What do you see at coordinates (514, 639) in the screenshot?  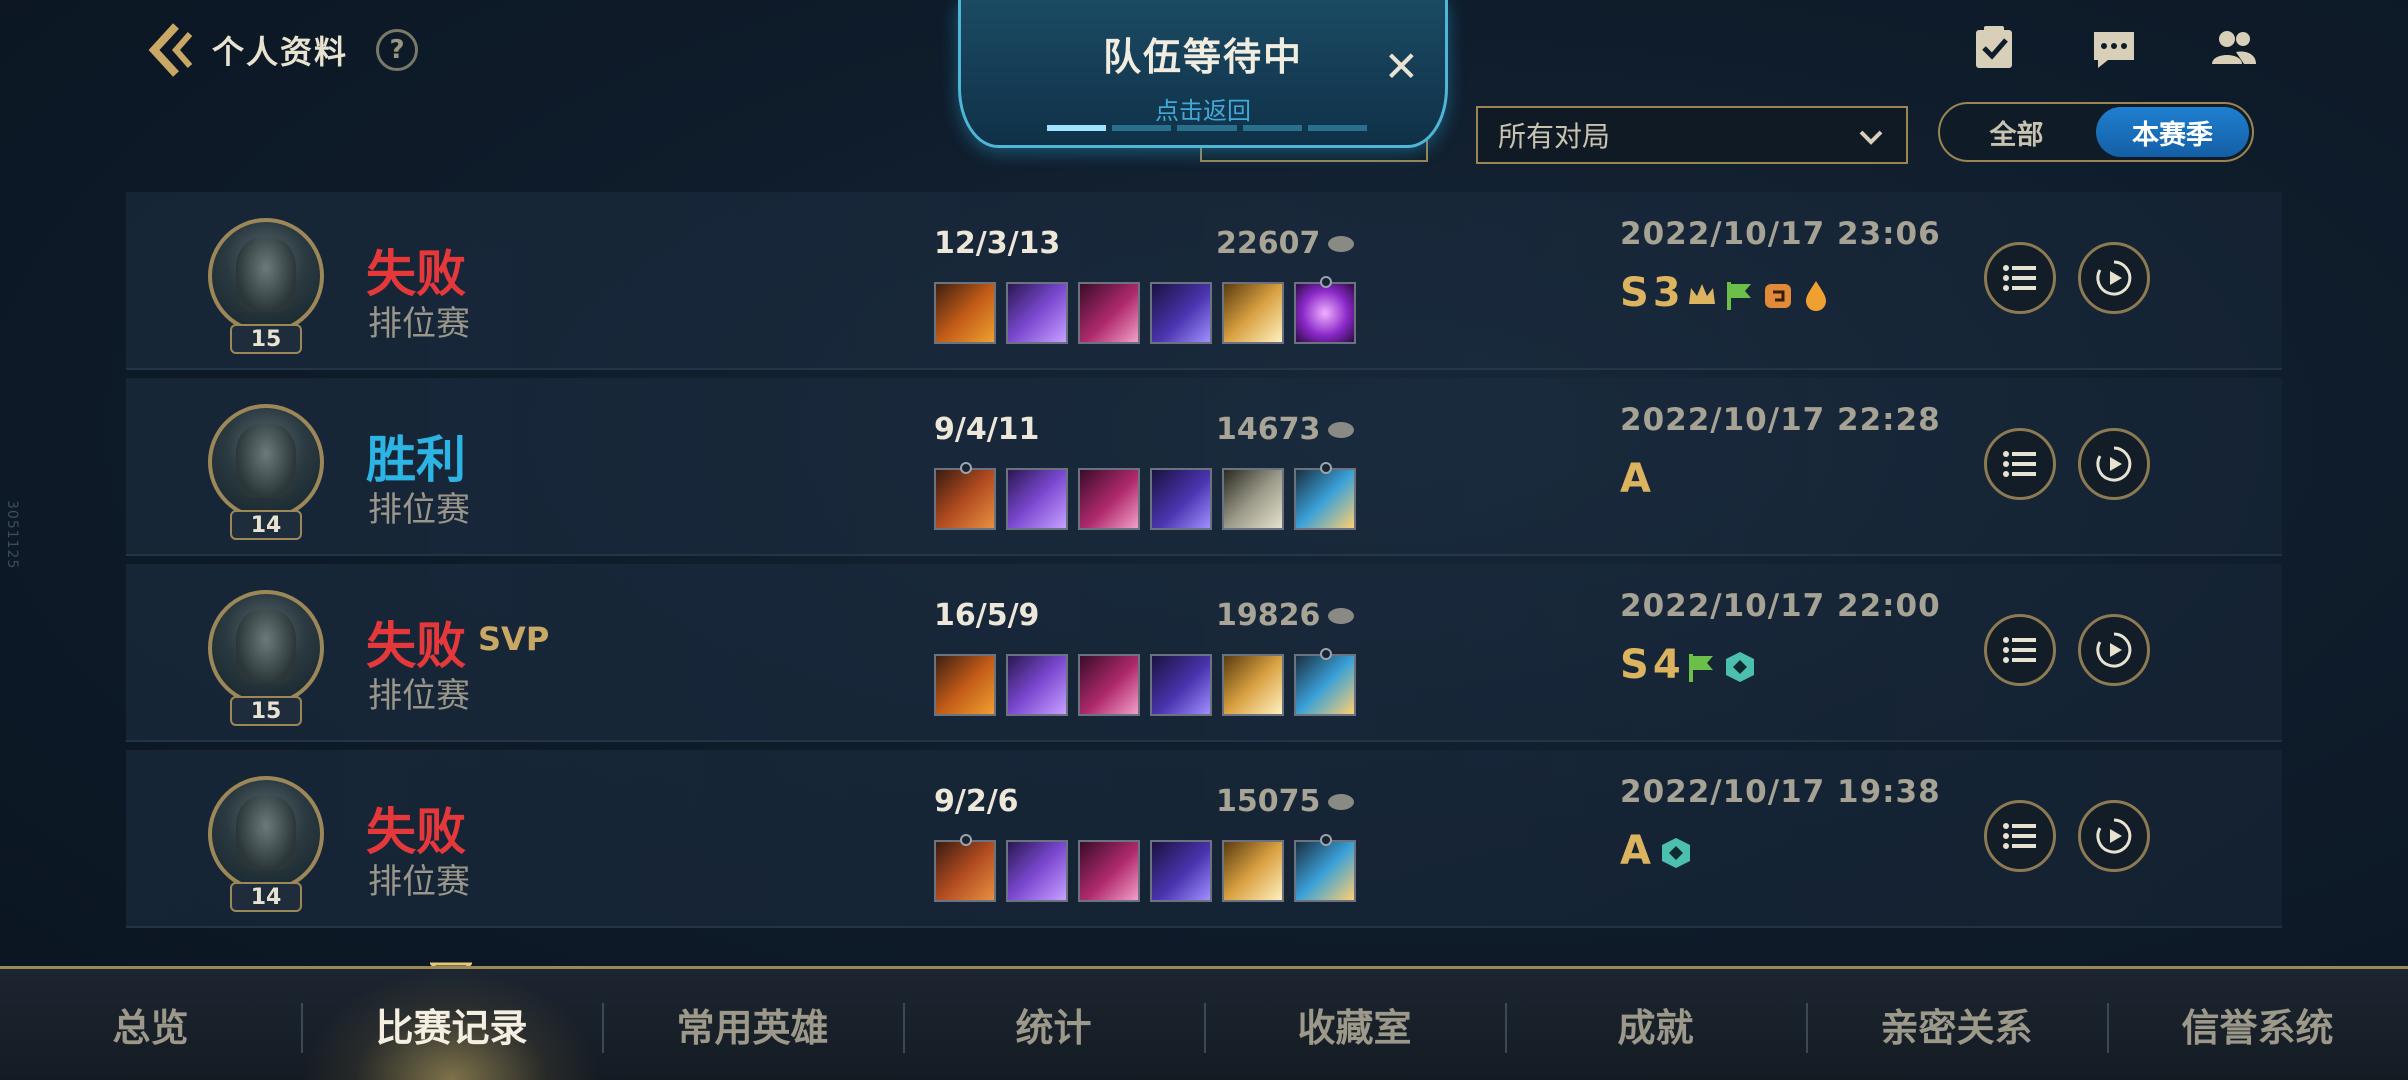 I see `svp-badge: SVP` at bounding box center [514, 639].